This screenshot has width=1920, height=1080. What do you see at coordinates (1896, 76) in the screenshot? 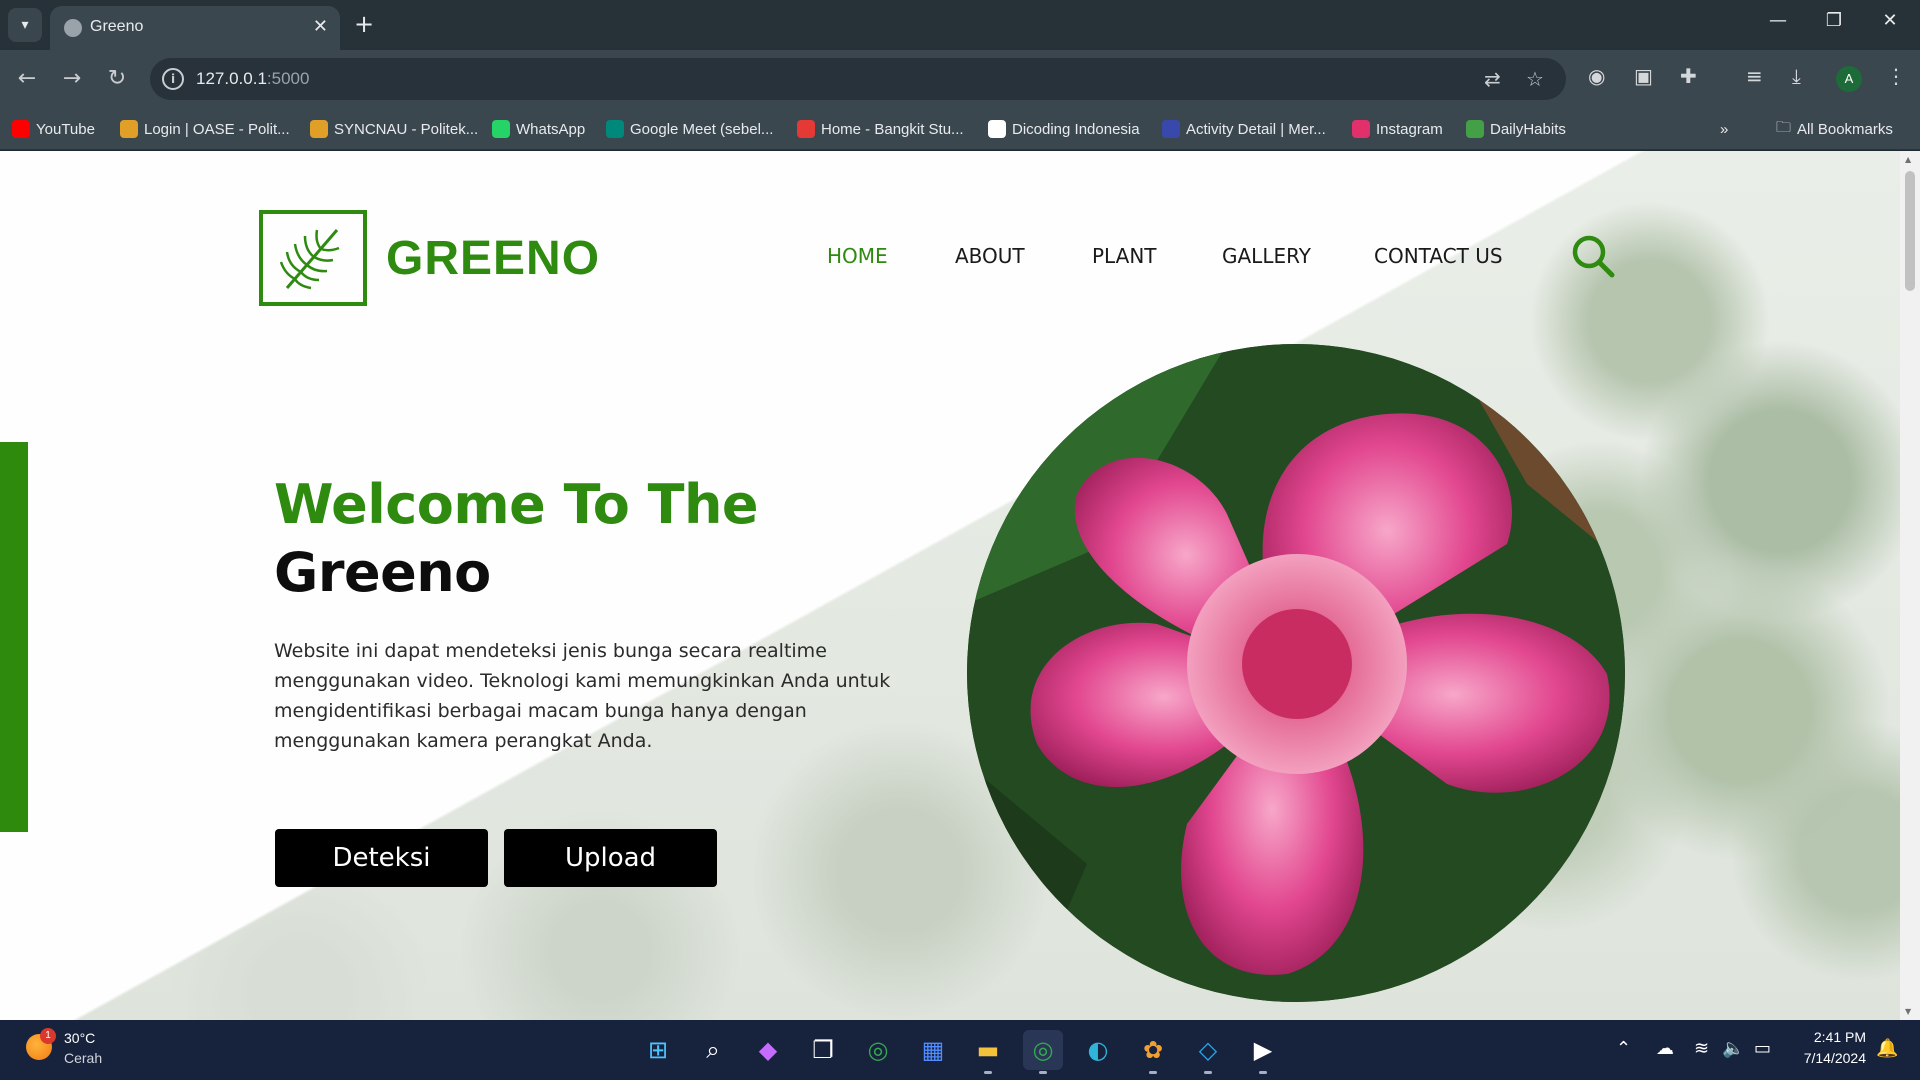
I see `menu-icon: ⋮` at bounding box center [1896, 76].